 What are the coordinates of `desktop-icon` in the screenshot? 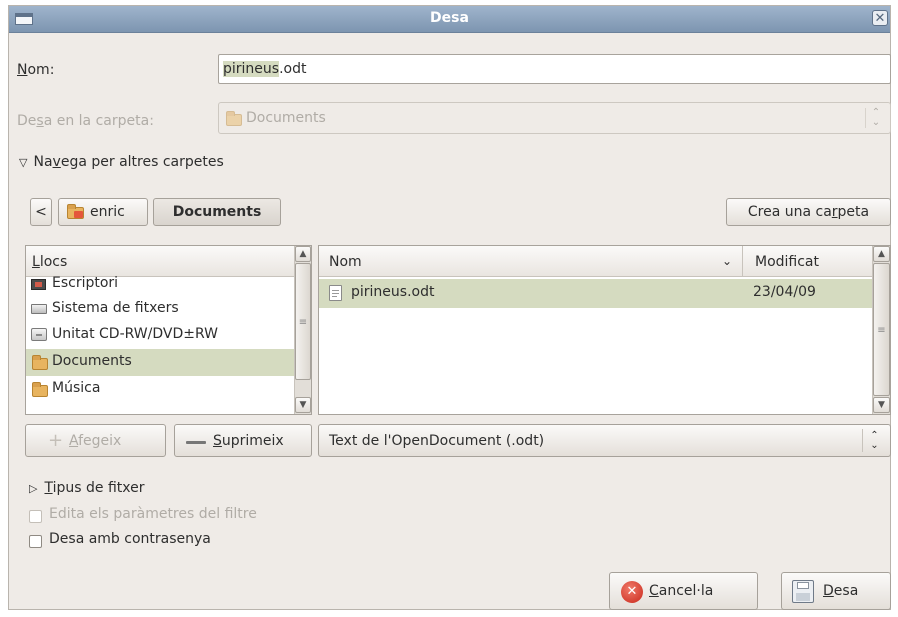 It's located at (38, 284).